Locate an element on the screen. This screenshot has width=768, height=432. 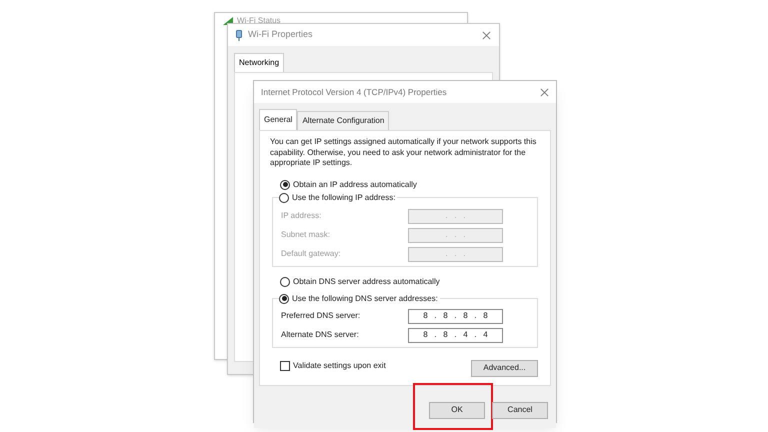
network-adapter-icon is located at coordinates (239, 35).